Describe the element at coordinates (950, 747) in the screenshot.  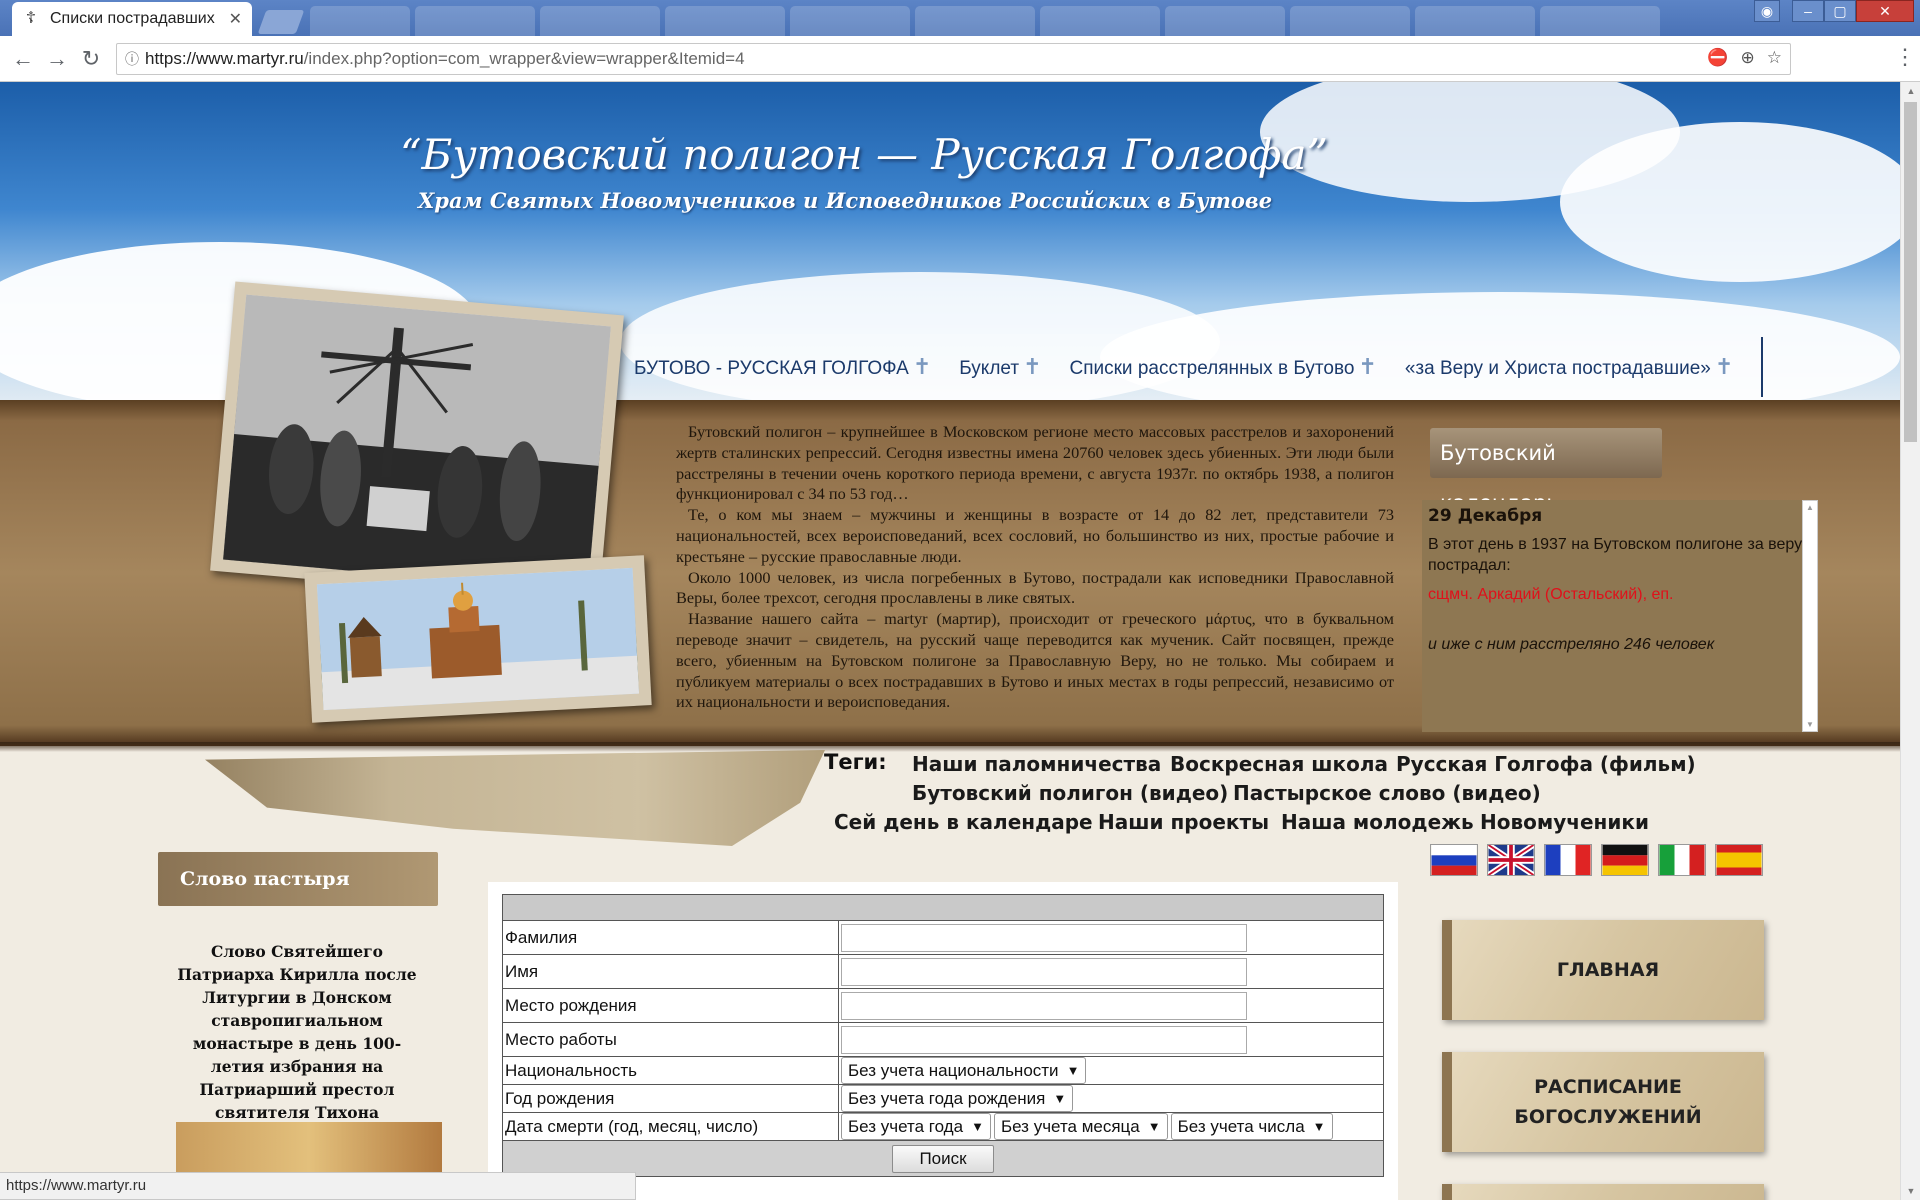
I see `banner-shadow` at that location.